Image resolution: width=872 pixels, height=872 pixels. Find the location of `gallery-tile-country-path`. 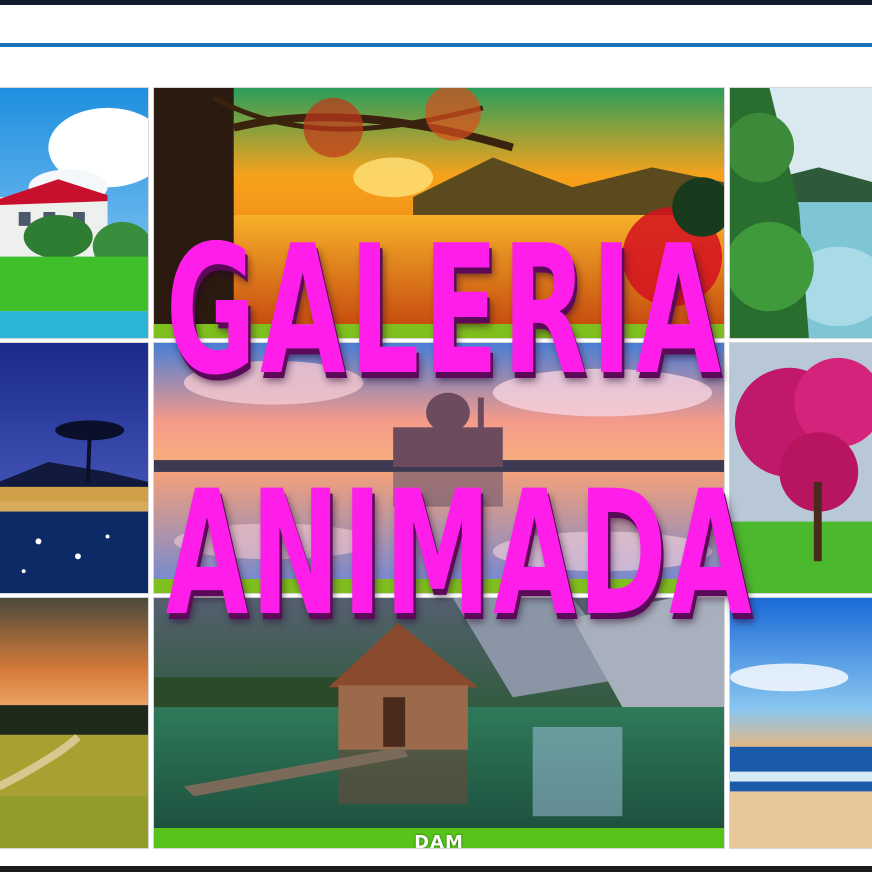

gallery-tile-country-path is located at coordinates (74, 723).